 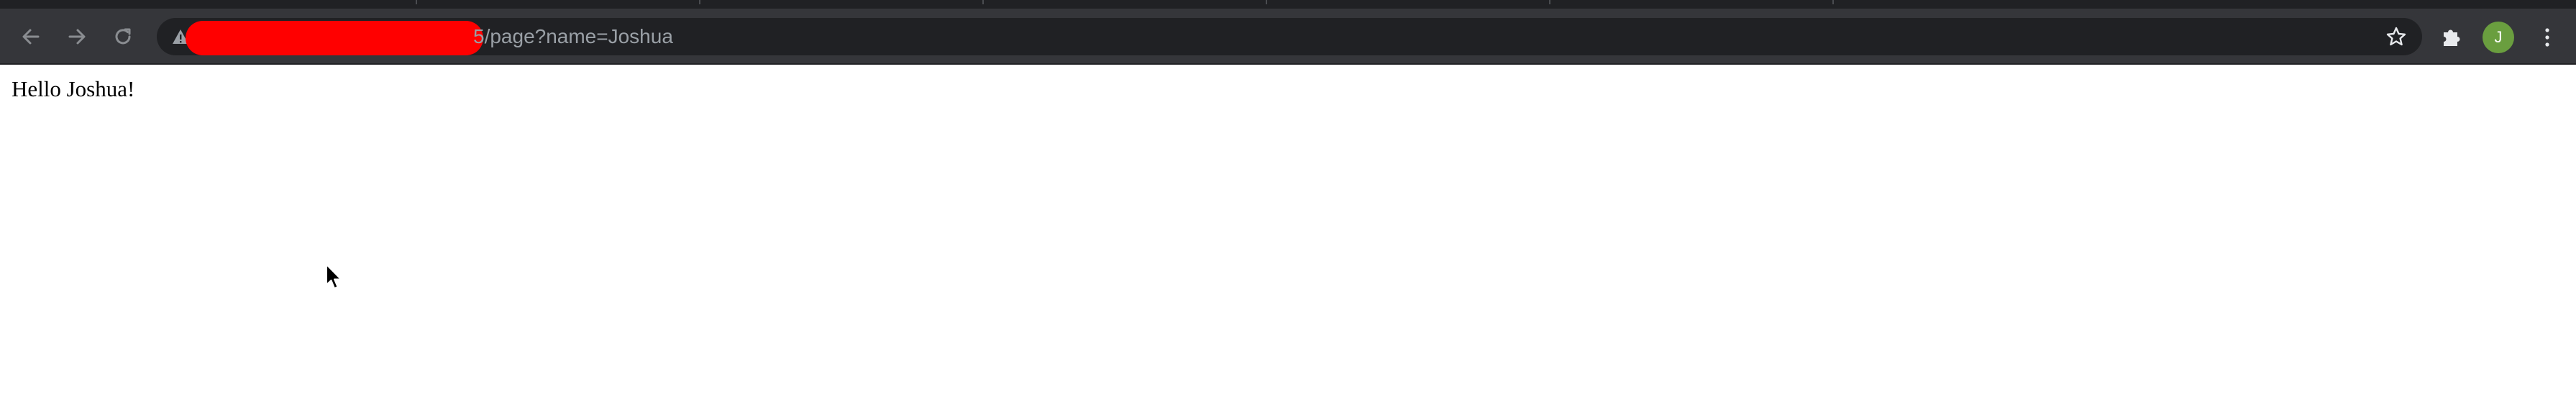 I want to click on tab-strip, so click(x=1288, y=4).